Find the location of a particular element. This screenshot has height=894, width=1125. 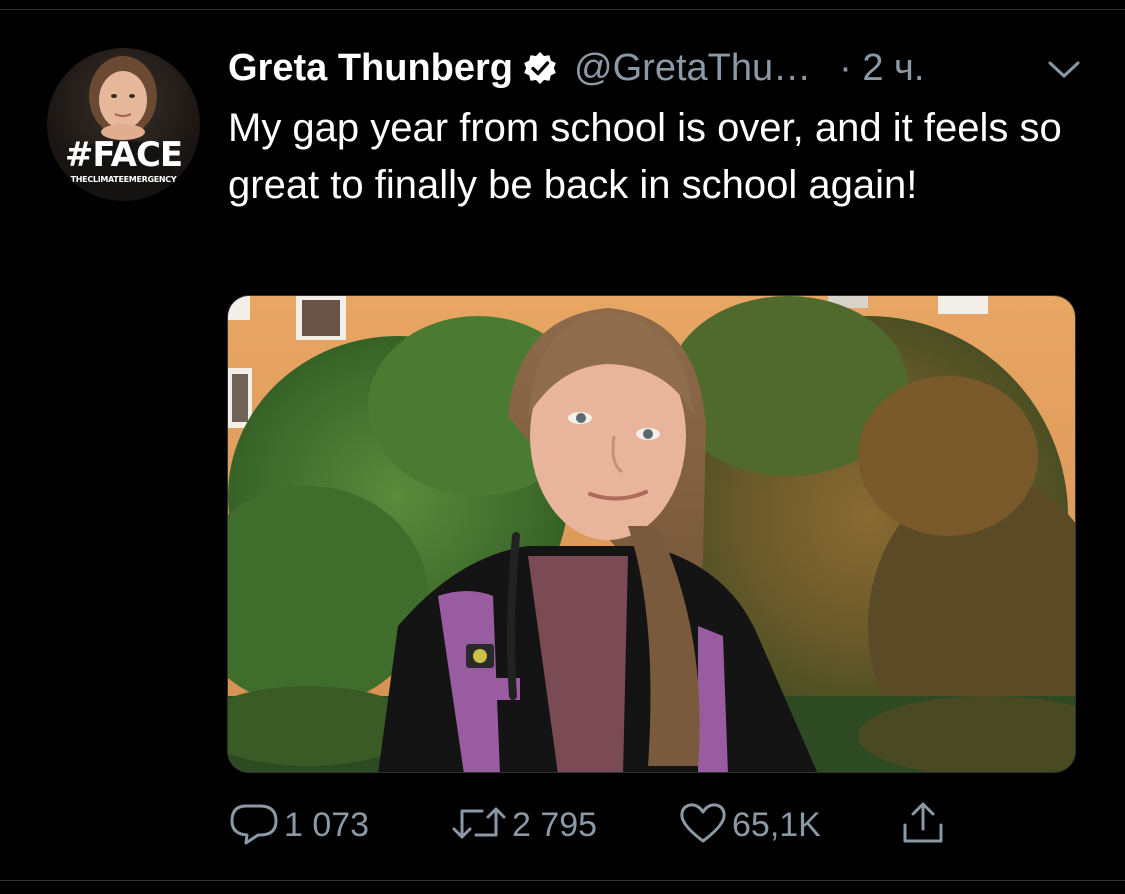

verified-badge-icon is located at coordinates (540, 68).